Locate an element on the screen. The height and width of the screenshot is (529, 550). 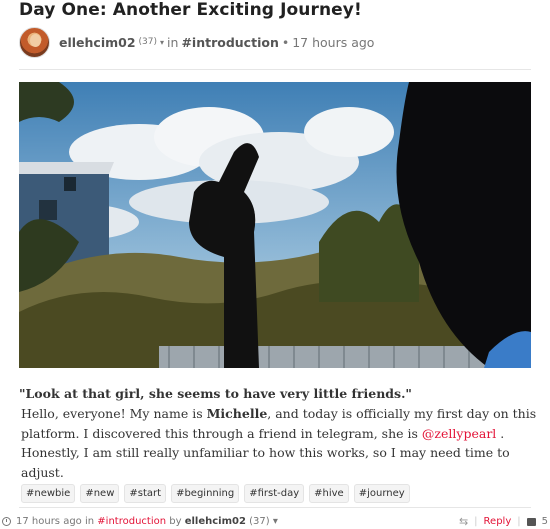
tag-first-day: #first-day is located at coordinates (274, 493).